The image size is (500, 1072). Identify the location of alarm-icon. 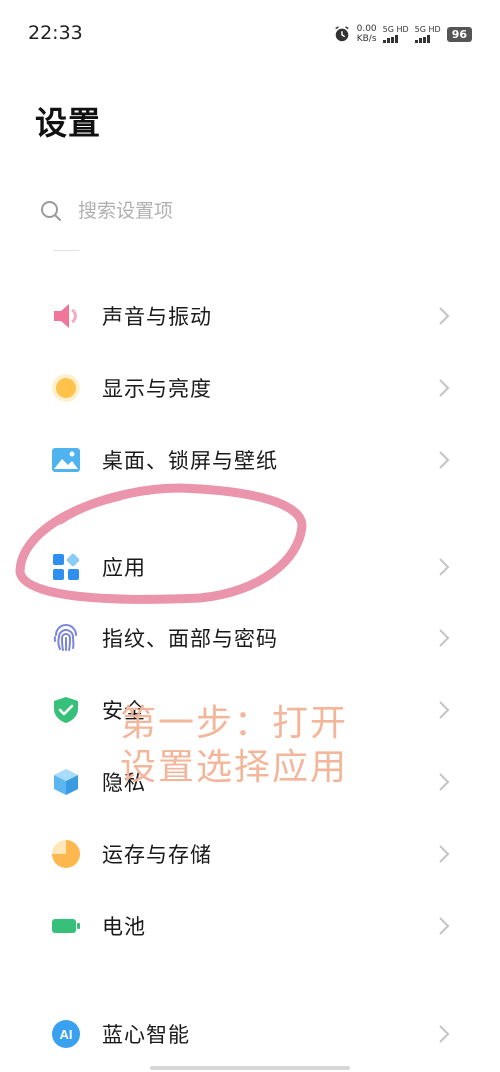
(341, 34).